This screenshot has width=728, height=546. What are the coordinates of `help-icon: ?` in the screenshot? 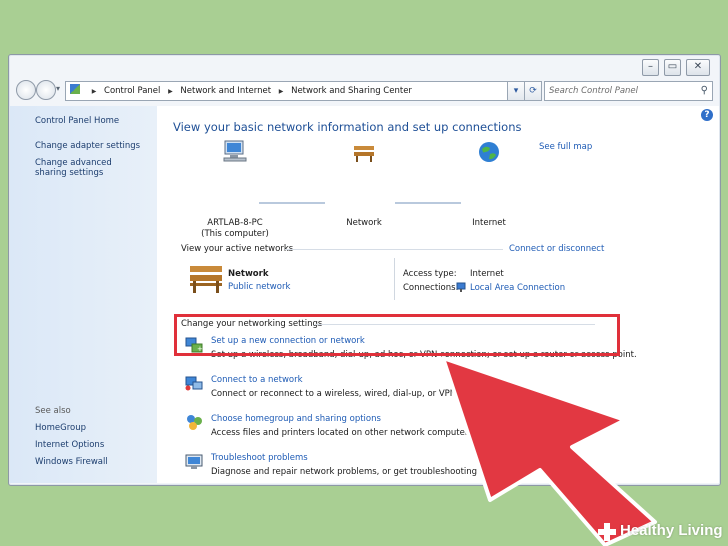 It's located at (707, 115).